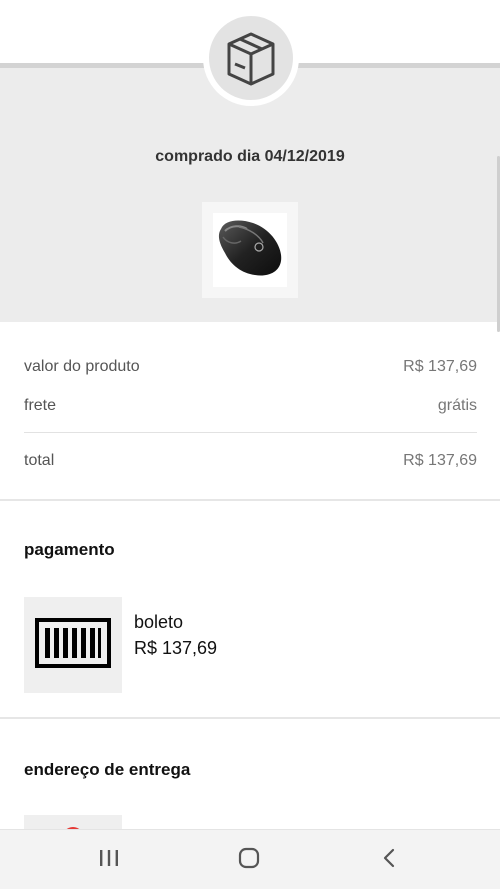 This screenshot has width=500, height=889. What do you see at coordinates (82, 366) in the screenshot?
I see `product-value-label: valor do produto` at bounding box center [82, 366].